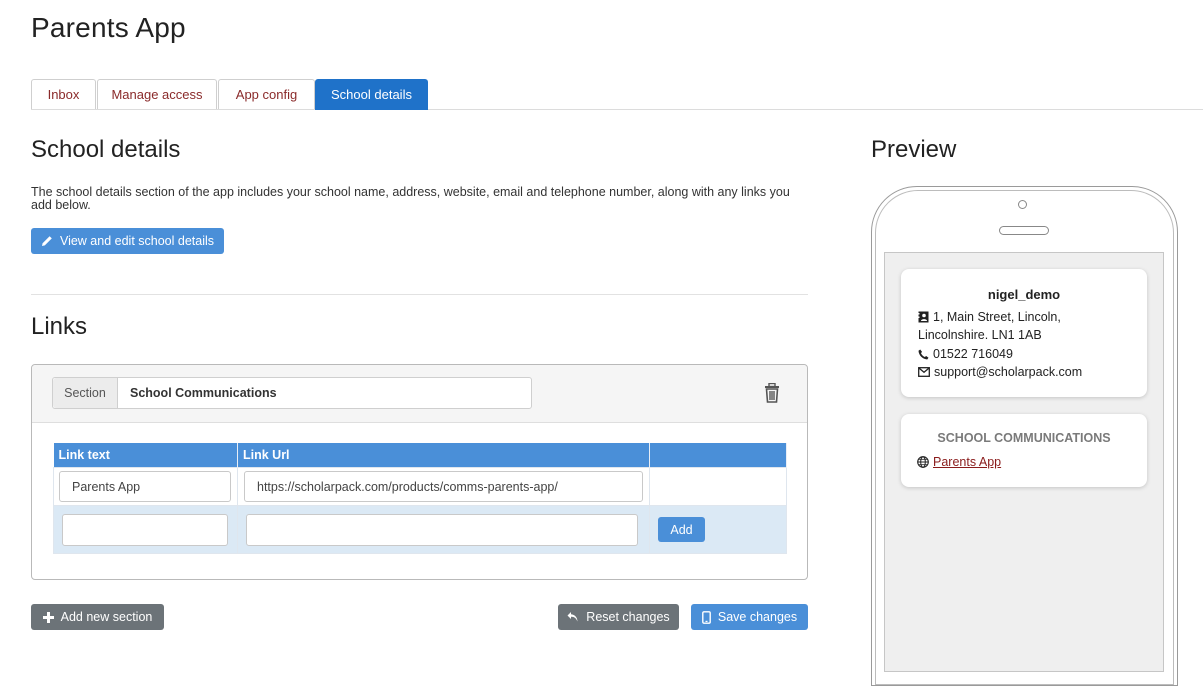  I want to click on new-link-text-input, so click(145, 529).